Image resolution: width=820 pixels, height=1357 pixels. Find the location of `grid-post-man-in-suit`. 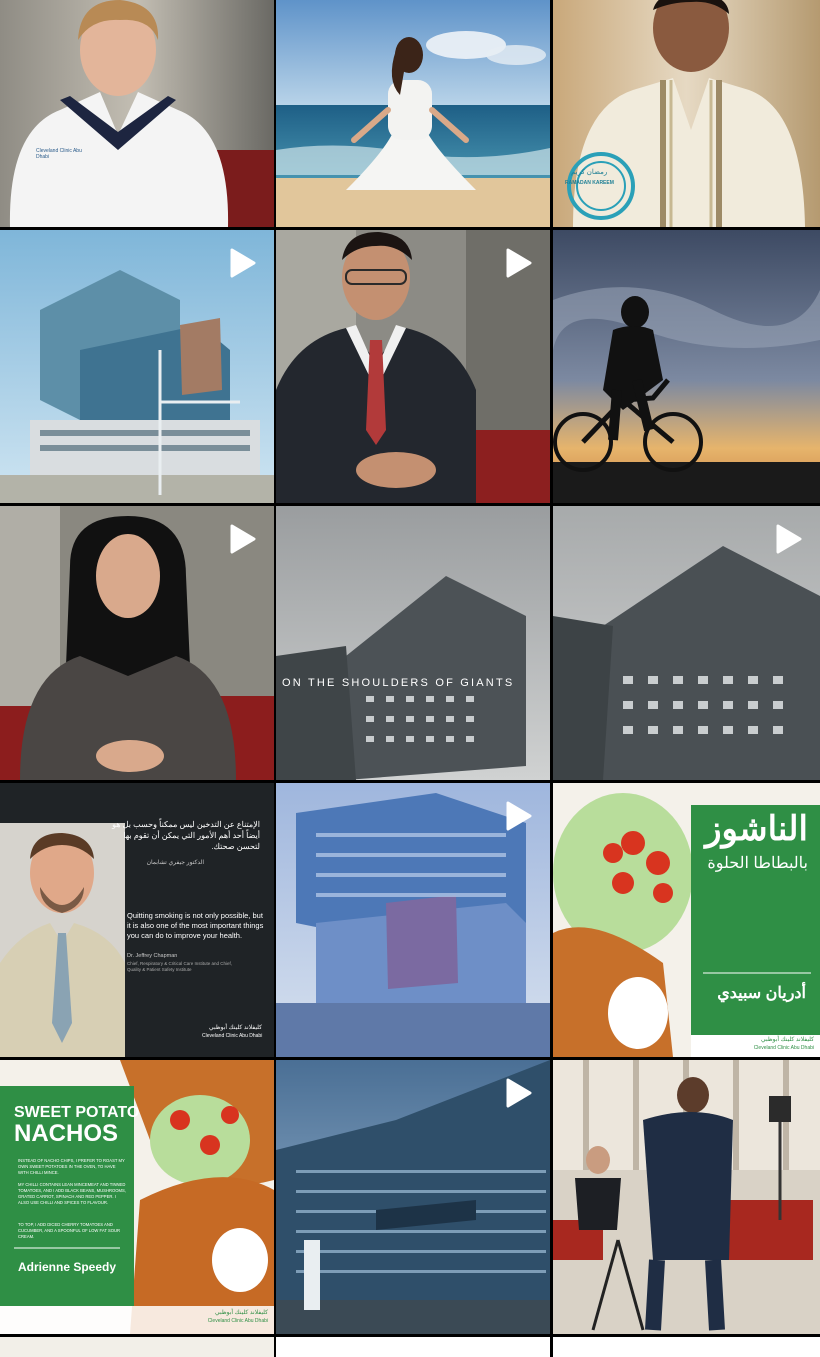

grid-post-man-in-suit is located at coordinates (413, 366).